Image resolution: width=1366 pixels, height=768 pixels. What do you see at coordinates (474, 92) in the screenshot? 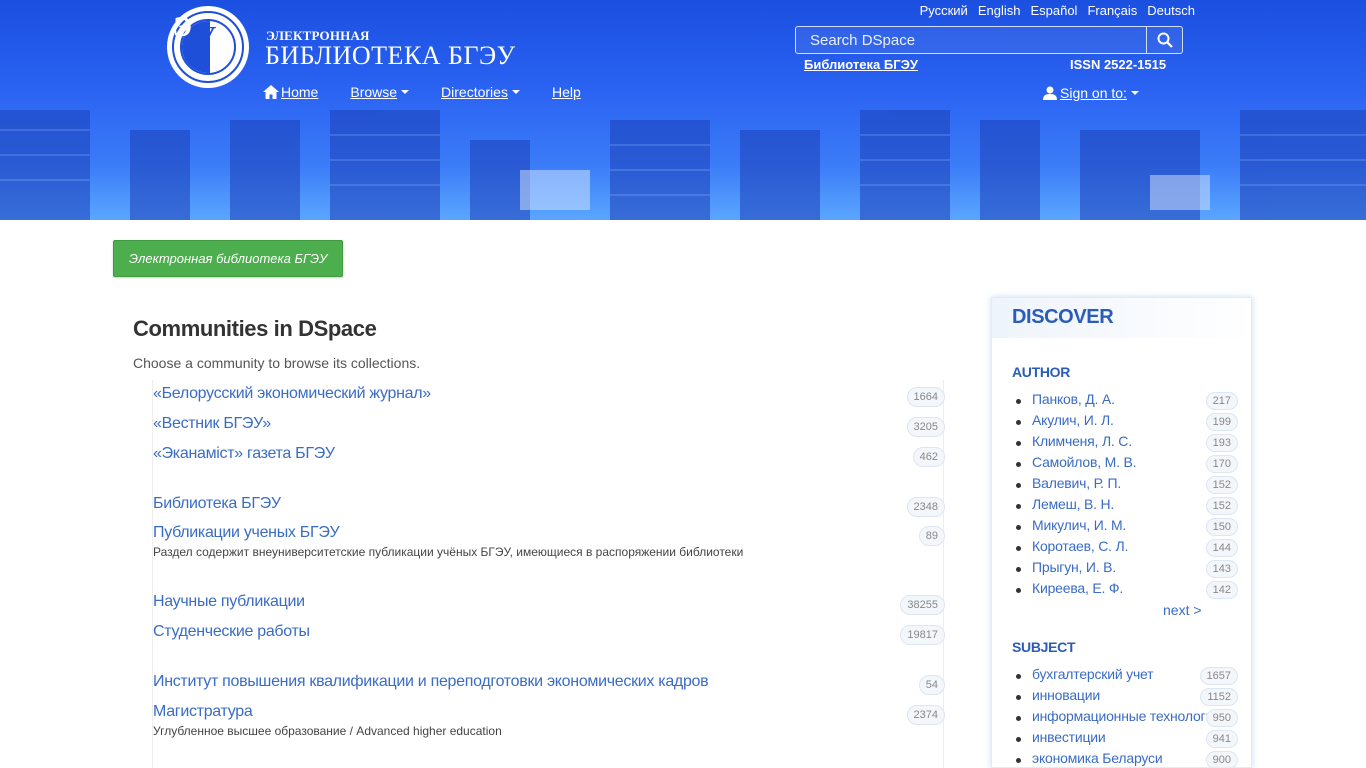
I see `nav-directories-label: Directories` at bounding box center [474, 92].